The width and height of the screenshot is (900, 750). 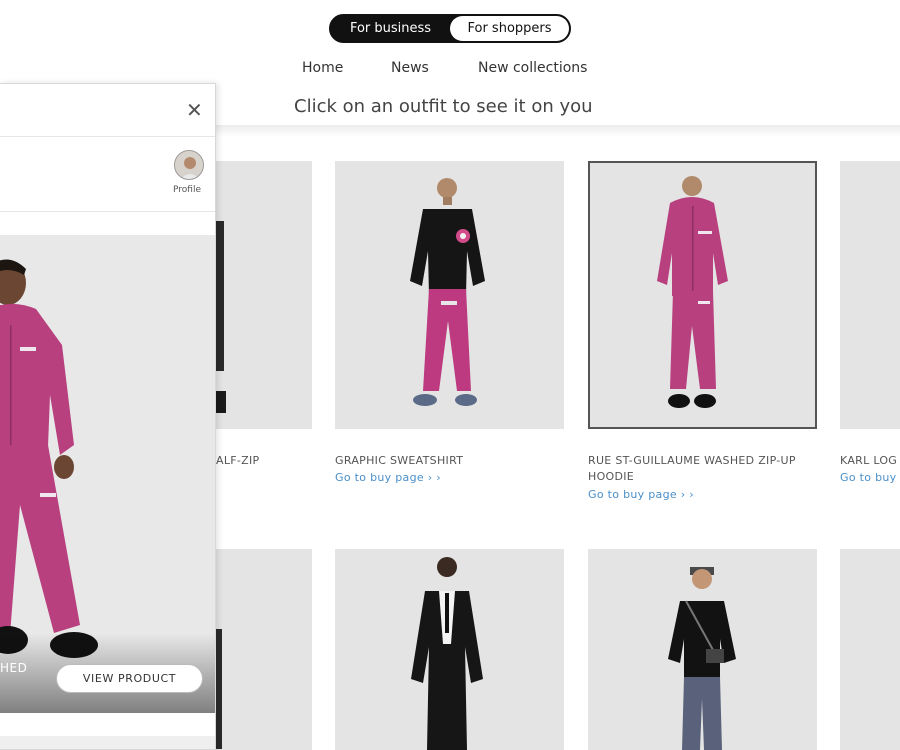 I want to click on nav-home: Home, so click(x=322, y=68).